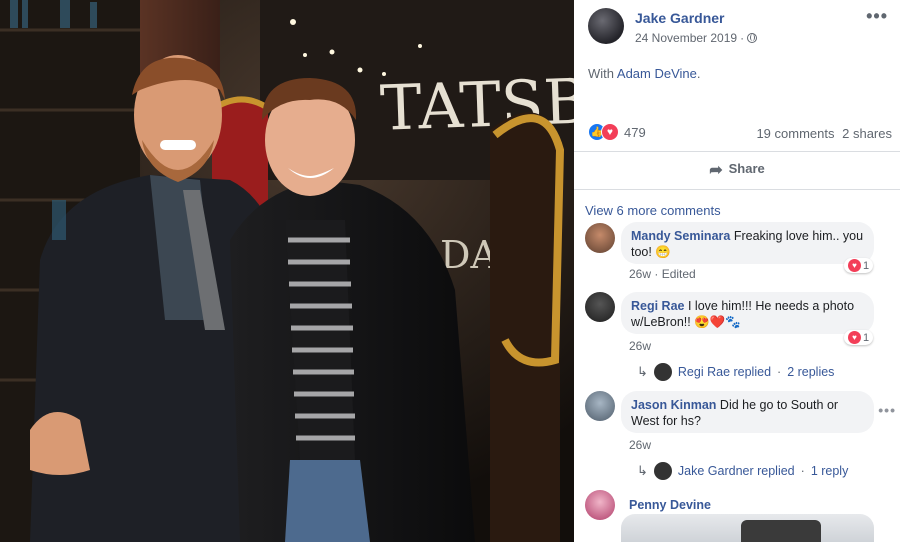  I want to click on tagged-with: With Adam DeVine., so click(644, 73).